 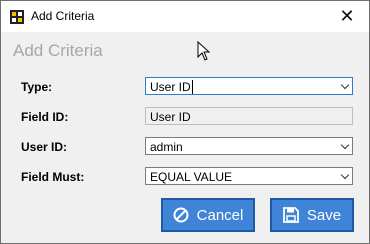 What do you see at coordinates (181, 215) in the screenshot?
I see `cancel-icon` at bounding box center [181, 215].